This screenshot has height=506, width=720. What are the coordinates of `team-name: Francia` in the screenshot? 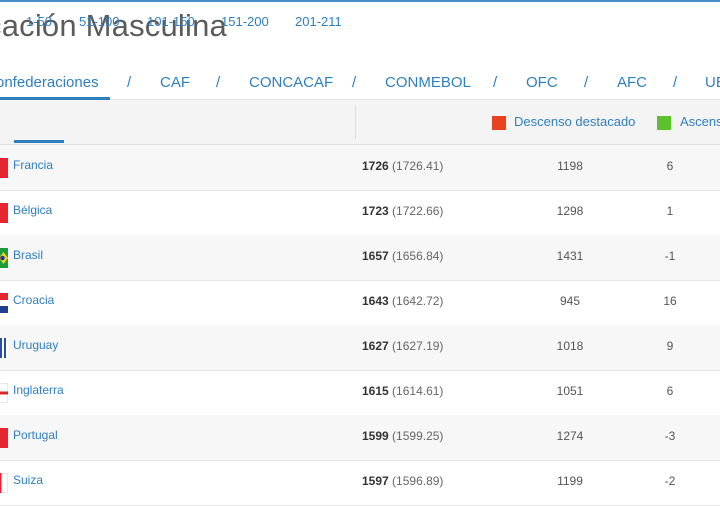 It's located at (33, 165).